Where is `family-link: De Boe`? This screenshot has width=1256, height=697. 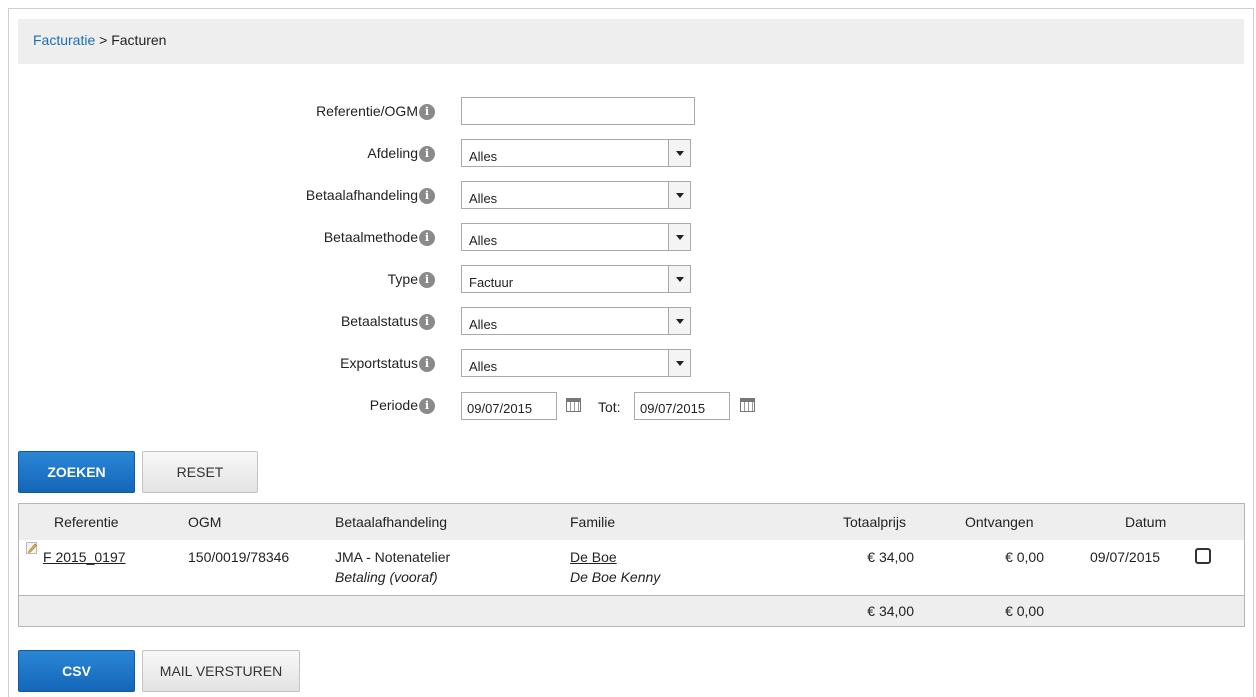
family-link: De Boe is located at coordinates (593, 557).